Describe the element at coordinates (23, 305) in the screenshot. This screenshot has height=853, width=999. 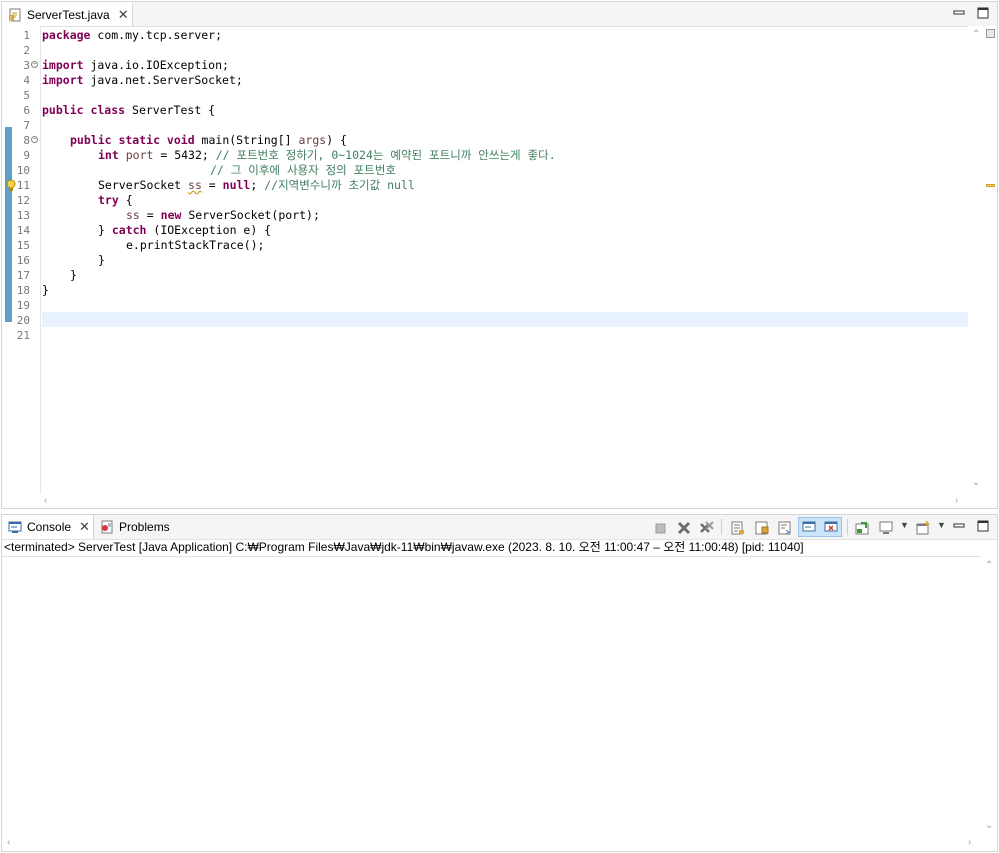
I see `line-number: 19` at that location.